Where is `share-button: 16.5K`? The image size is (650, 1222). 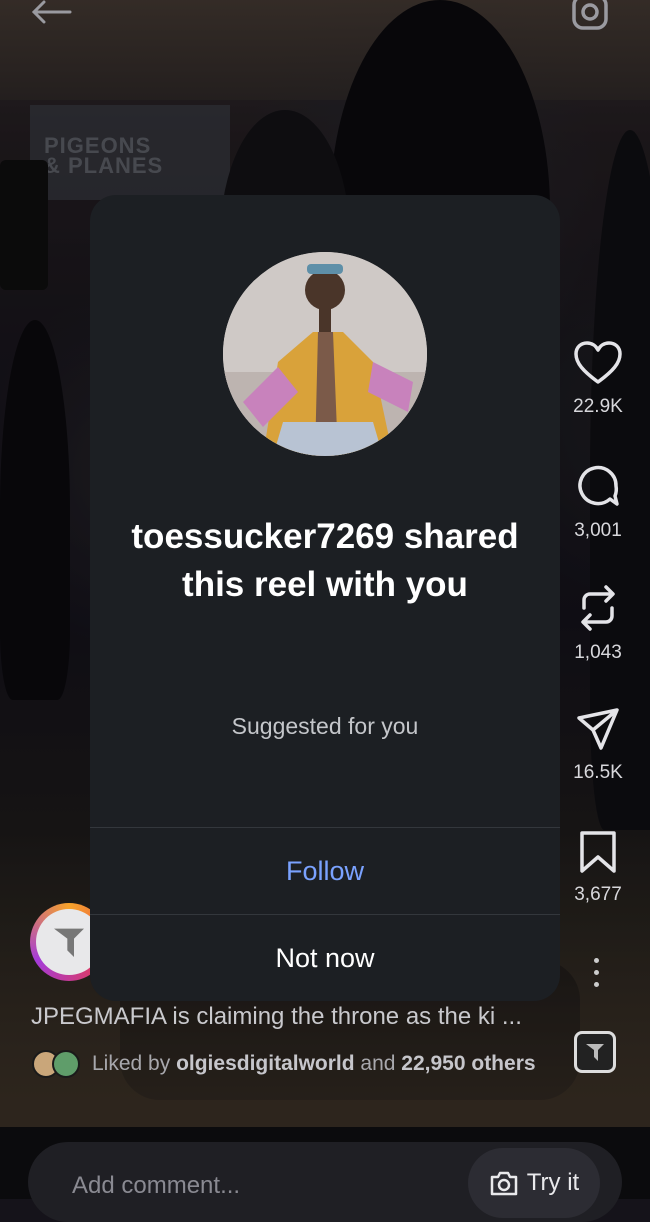 share-button: 16.5K is located at coordinates (598, 745).